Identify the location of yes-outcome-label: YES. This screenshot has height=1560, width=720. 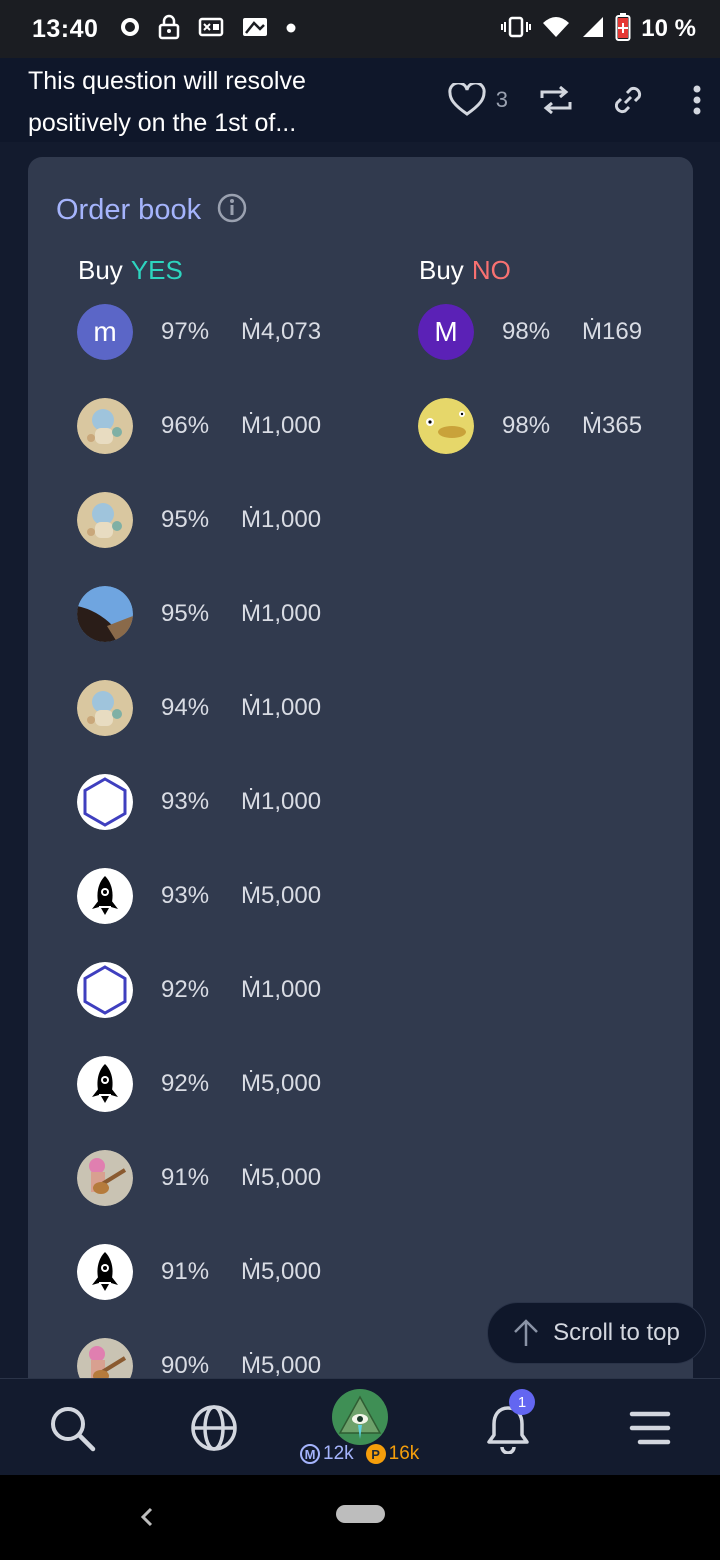
(156, 270).